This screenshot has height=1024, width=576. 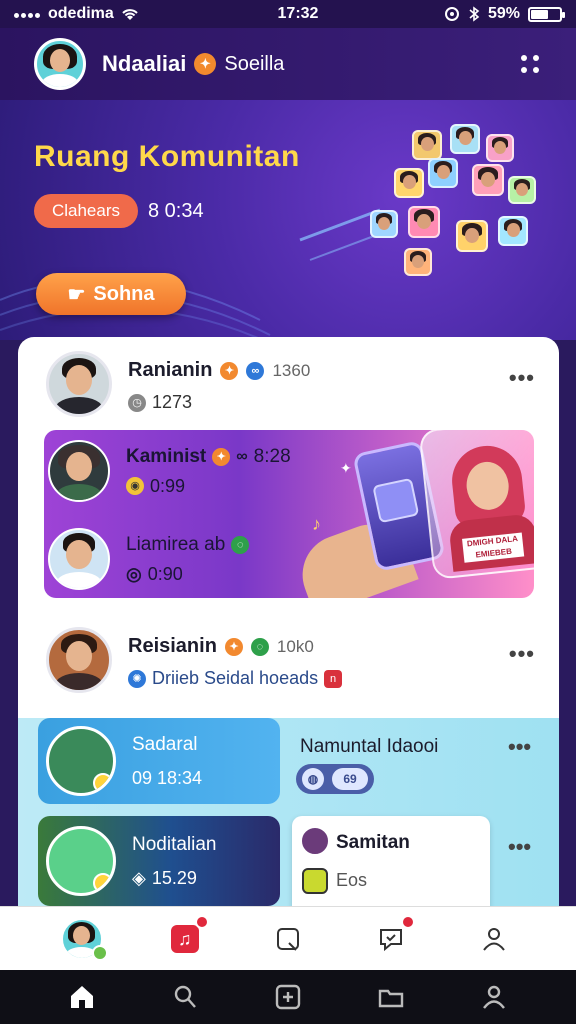 I want to click on app-tab-bar: ♫, so click(x=288, y=938).